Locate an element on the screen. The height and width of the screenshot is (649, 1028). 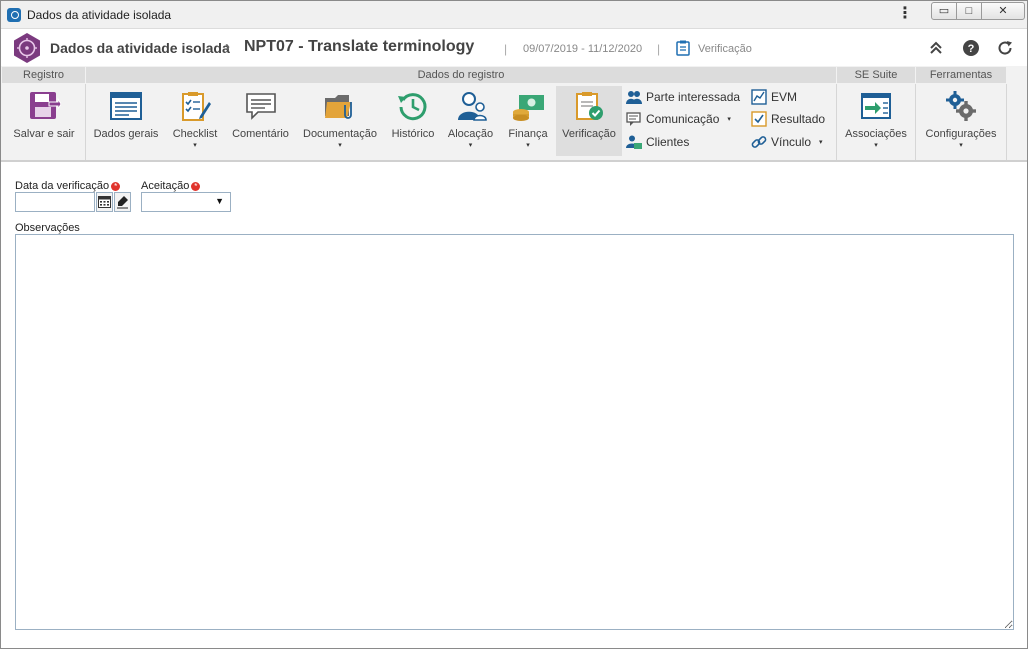
communication-icon is located at coordinates (633, 119).